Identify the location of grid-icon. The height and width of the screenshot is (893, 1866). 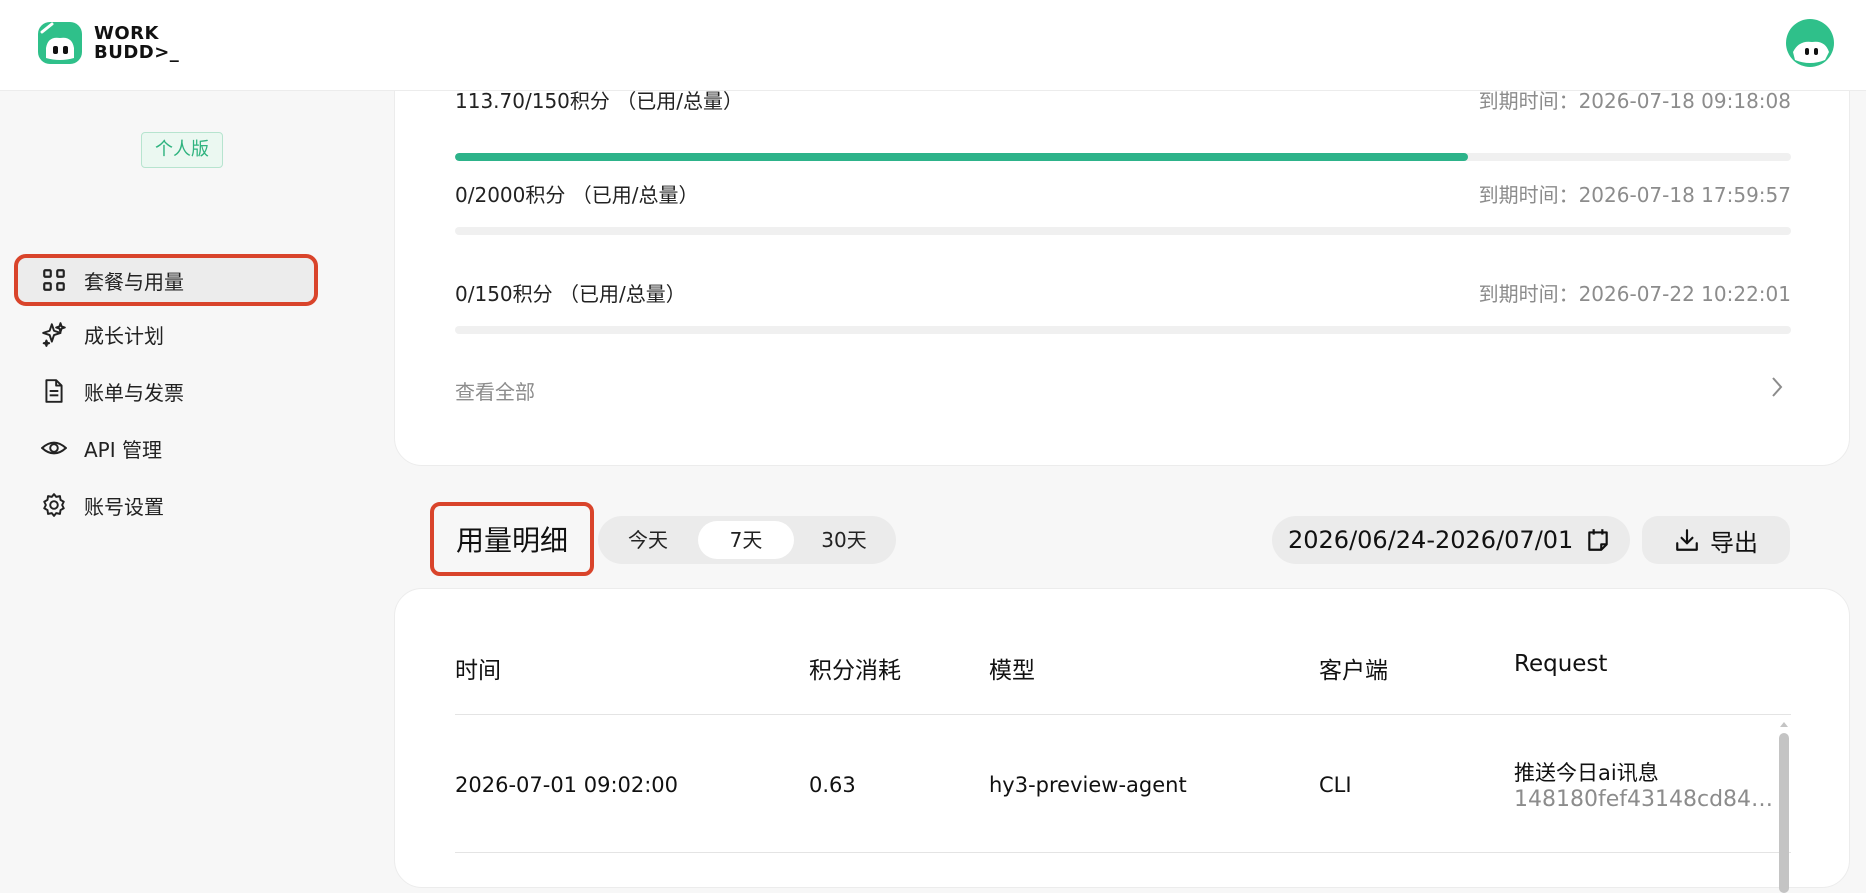
(54, 280).